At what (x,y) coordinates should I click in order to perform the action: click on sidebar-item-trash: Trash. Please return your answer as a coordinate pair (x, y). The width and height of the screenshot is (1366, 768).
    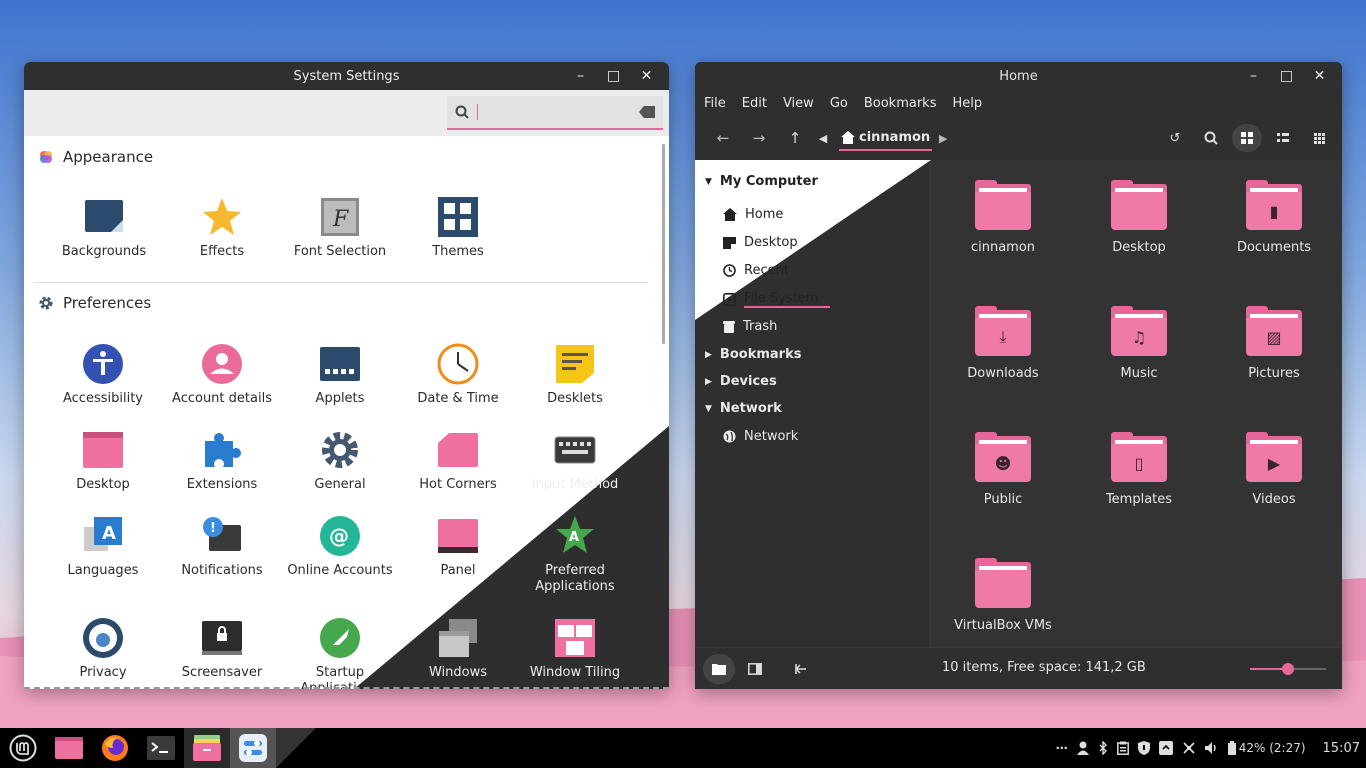
    Looking at the image, I should click on (750, 326).